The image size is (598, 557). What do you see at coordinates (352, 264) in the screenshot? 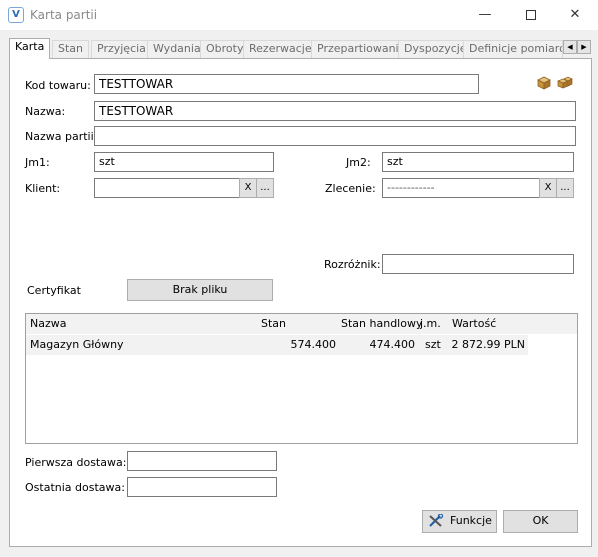
I see `rozroznik-label: Rozróżnik:` at bounding box center [352, 264].